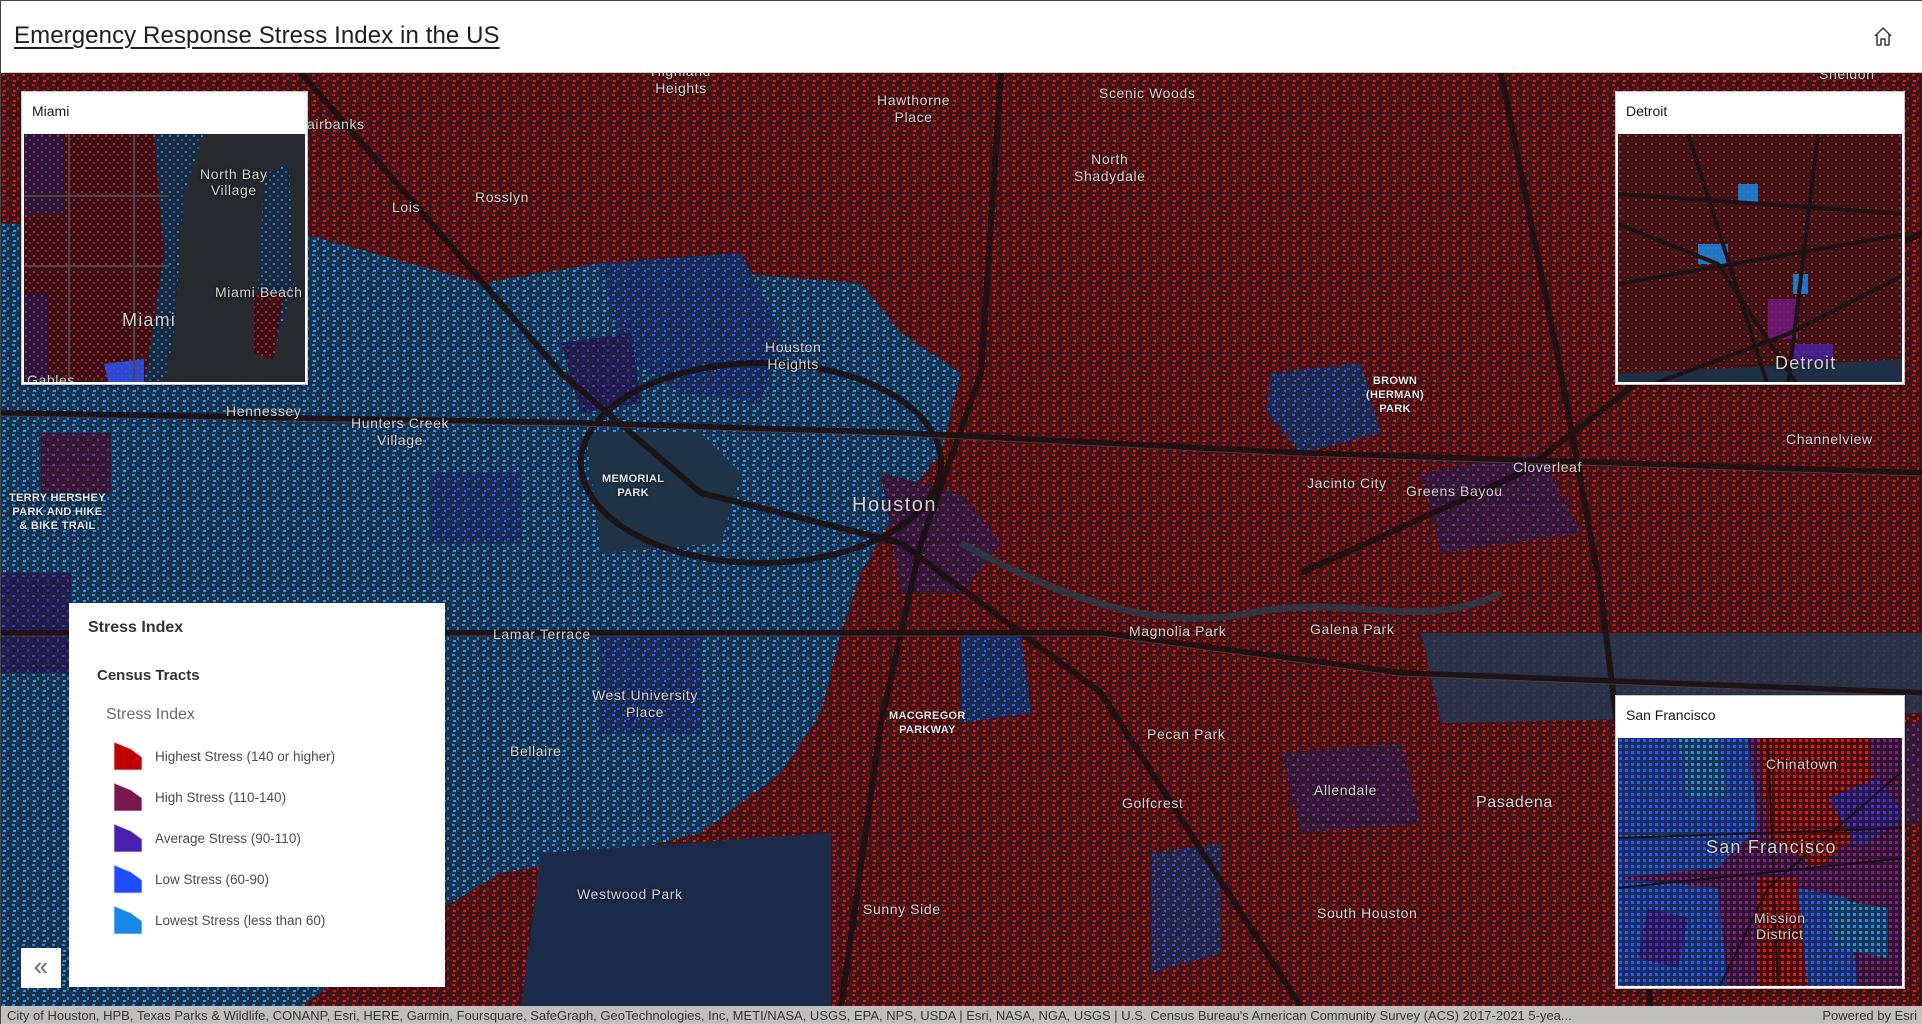  Describe the element at coordinates (148, 675) in the screenshot. I see `legend-layer-name: Census Tracts` at that location.